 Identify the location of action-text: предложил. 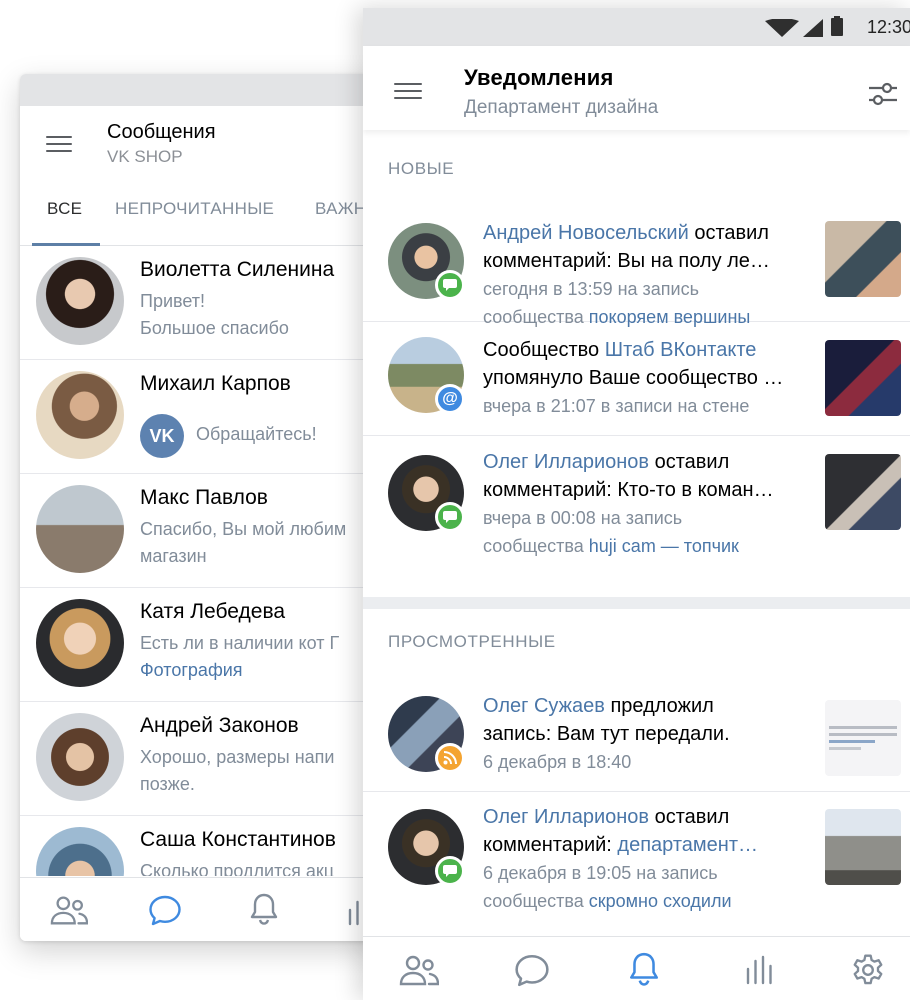
(659, 706).